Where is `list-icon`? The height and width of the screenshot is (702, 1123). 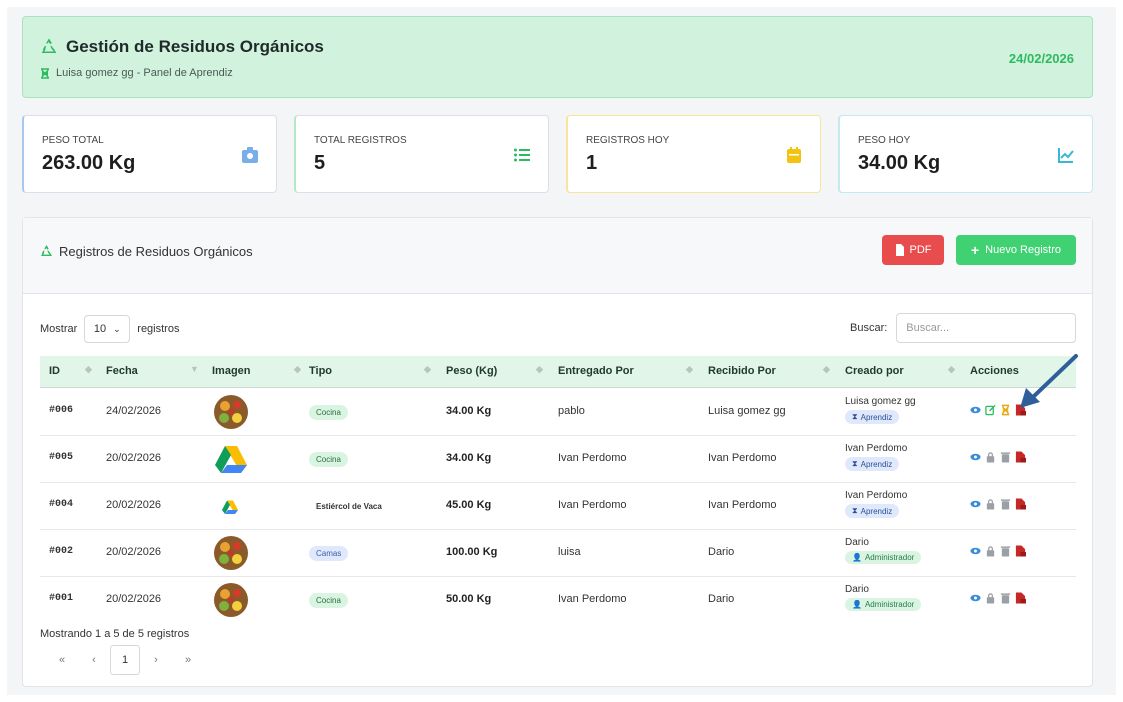 list-icon is located at coordinates (522, 155).